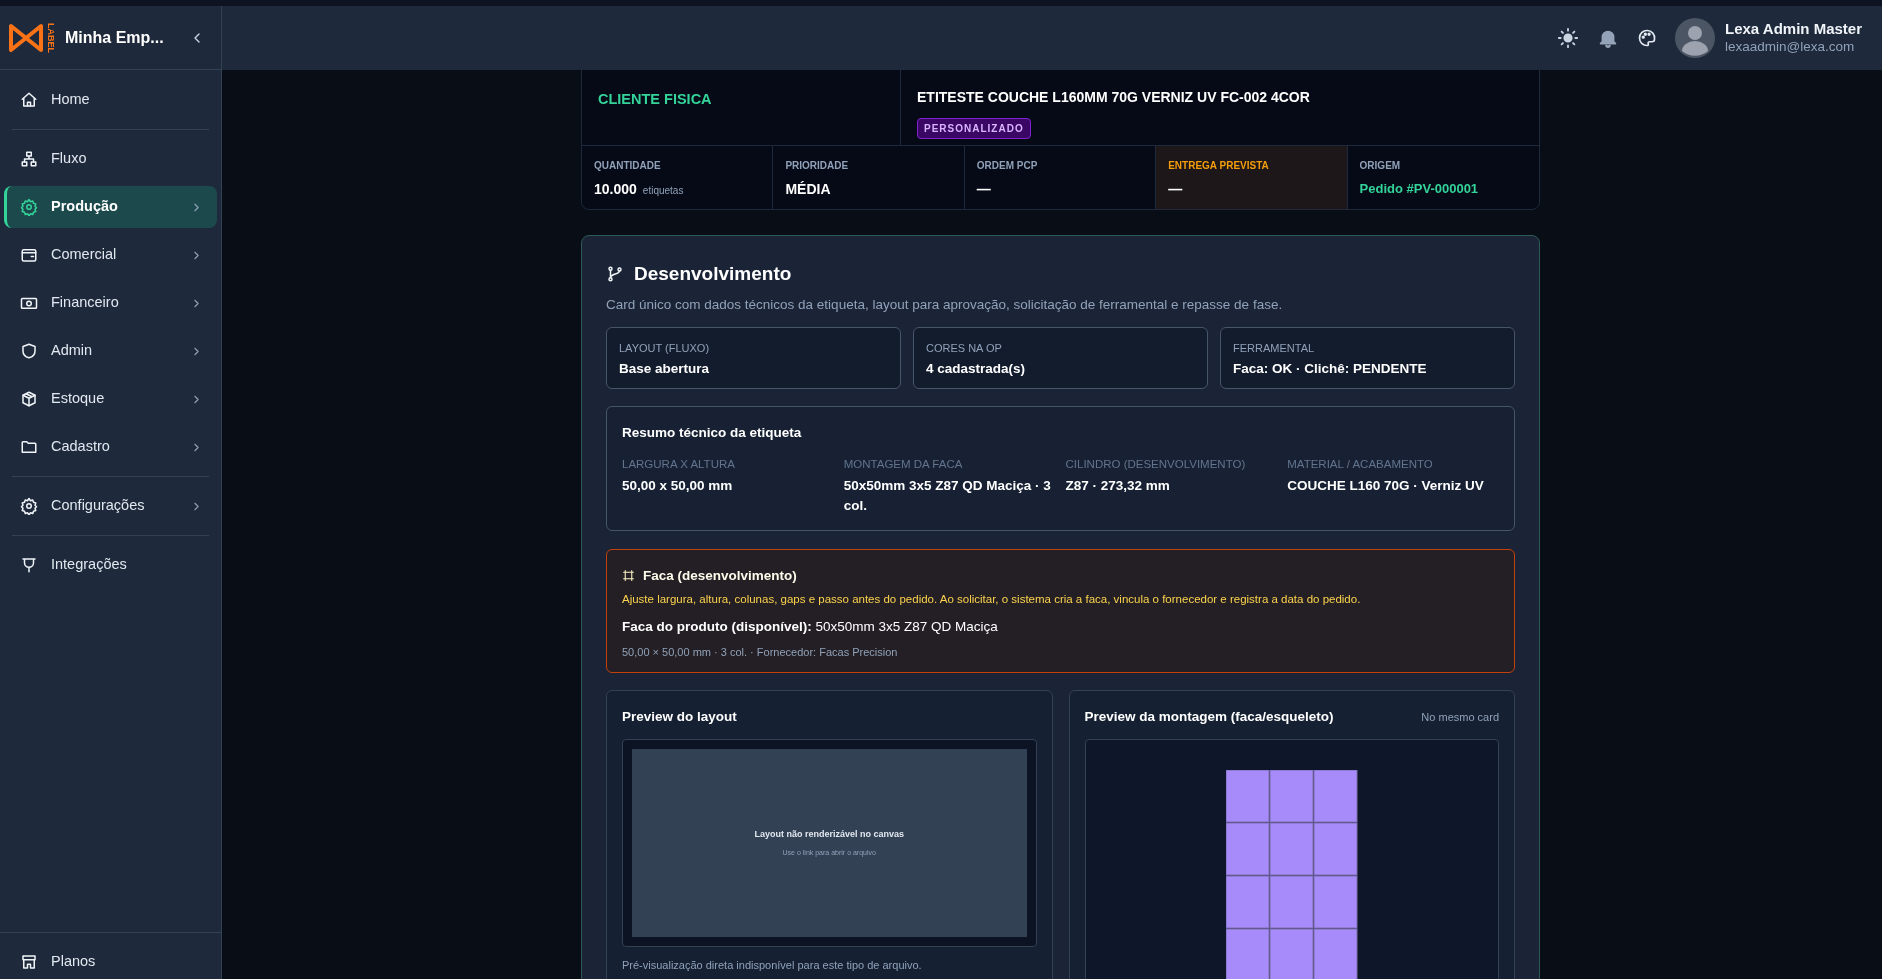  What do you see at coordinates (665, 348) in the screenshot?
I see `info-label: LAYOUT (FLUXO)` at bounding box center [665, 348].